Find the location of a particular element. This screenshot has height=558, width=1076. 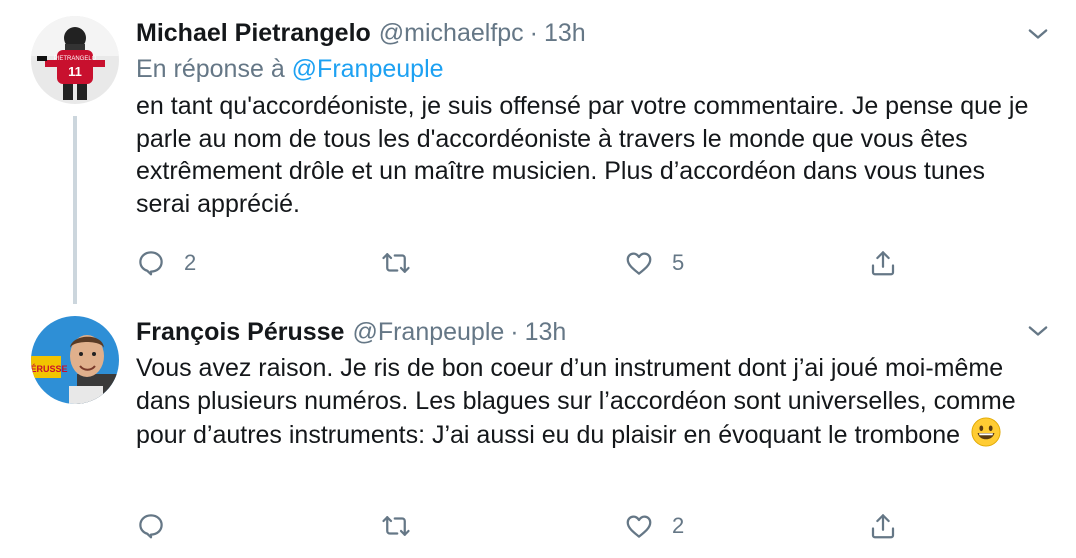

reply-button is located at coordinates (160, 526).